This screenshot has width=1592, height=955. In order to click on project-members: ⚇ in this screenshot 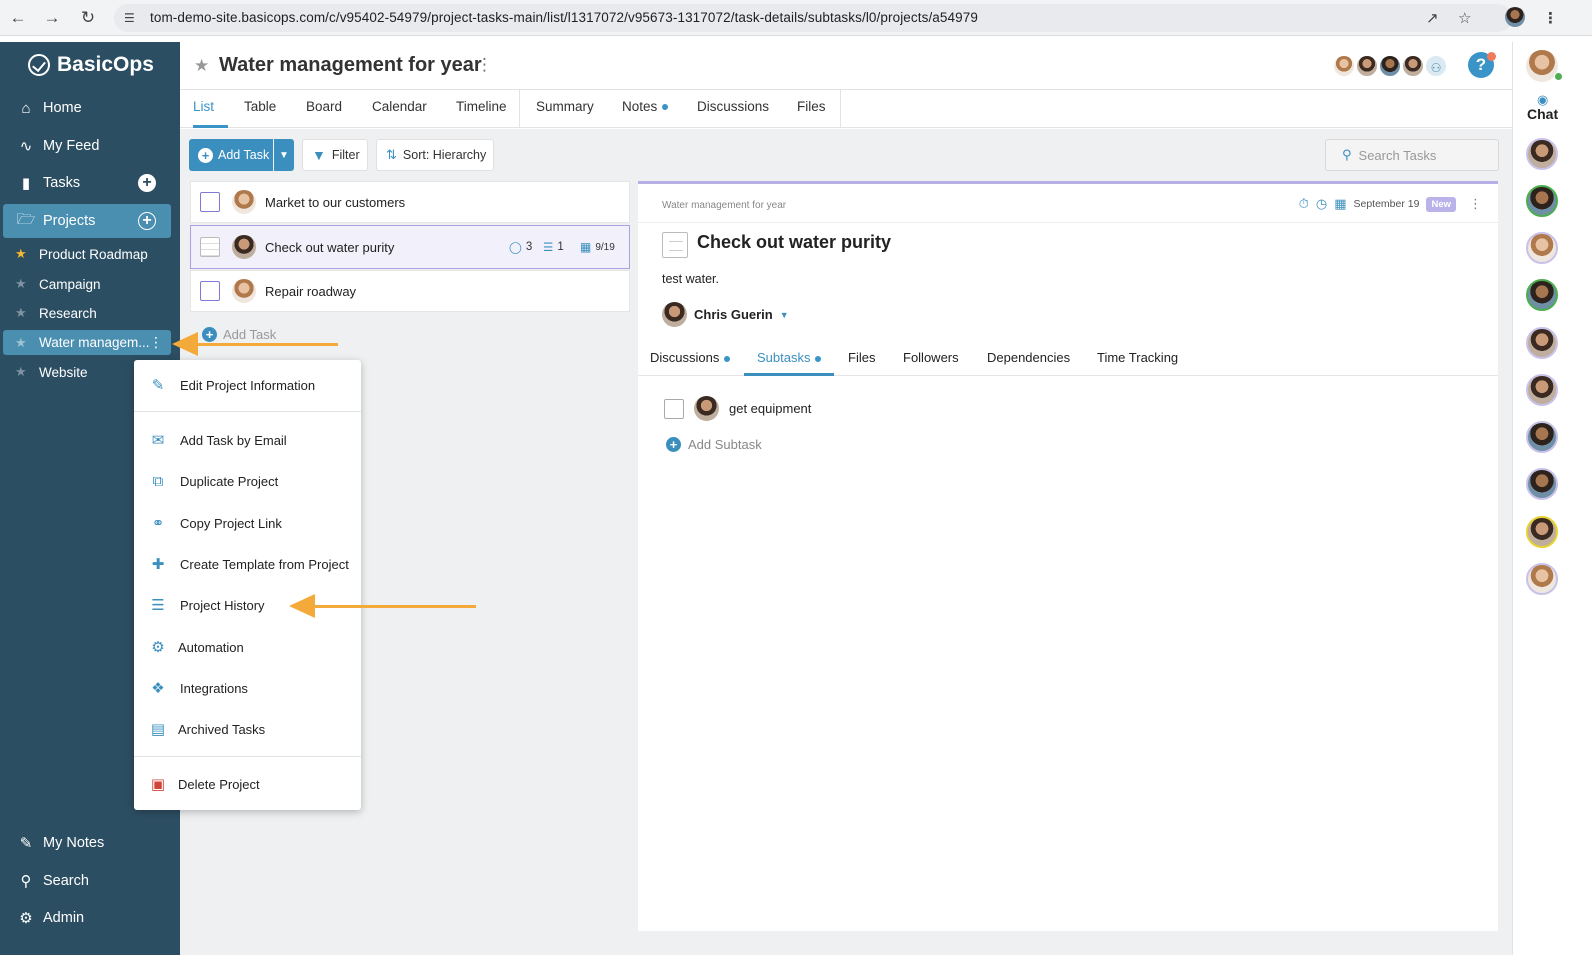, I will do `click(1390, 66)`.